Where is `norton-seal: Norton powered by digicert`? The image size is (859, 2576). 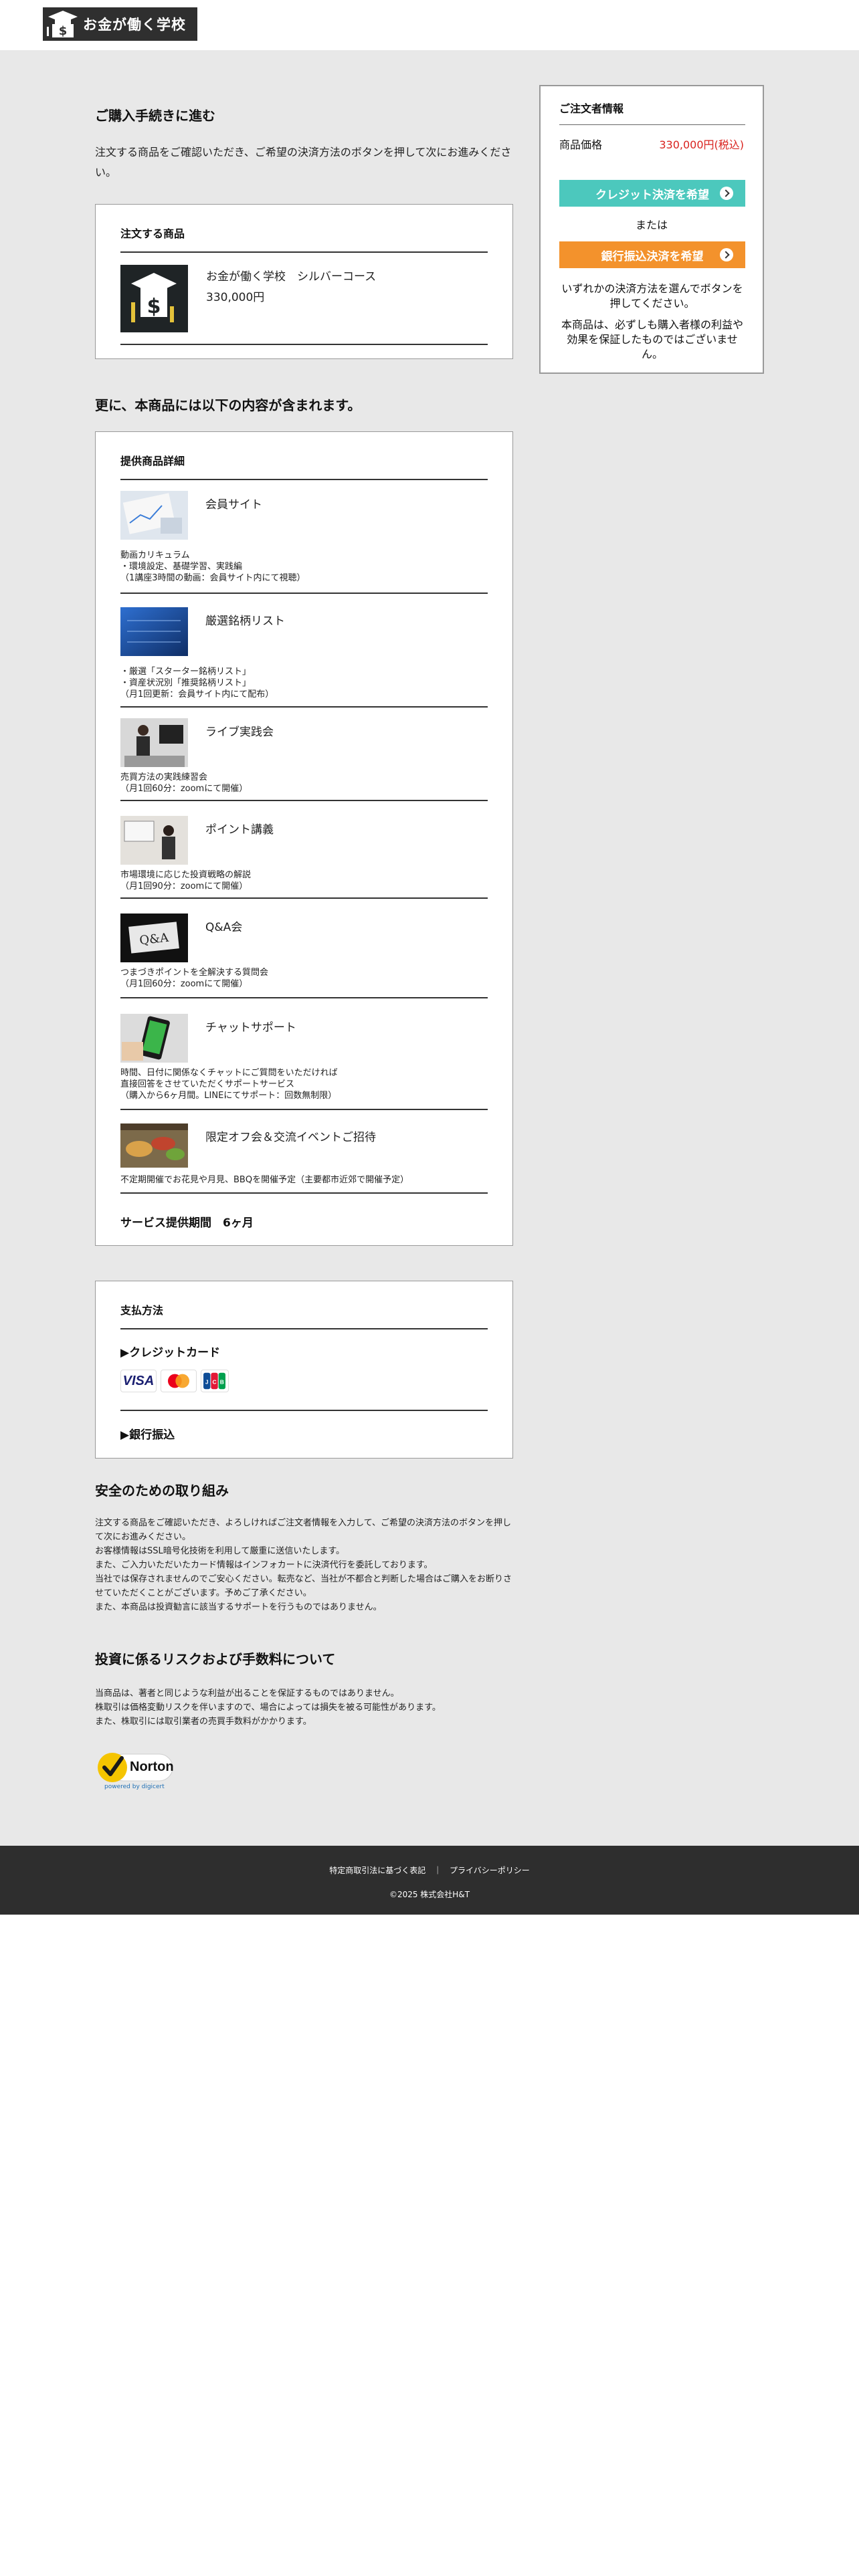
norton-seal: Norton powered by digicert is located at coordinates (137, 1773).